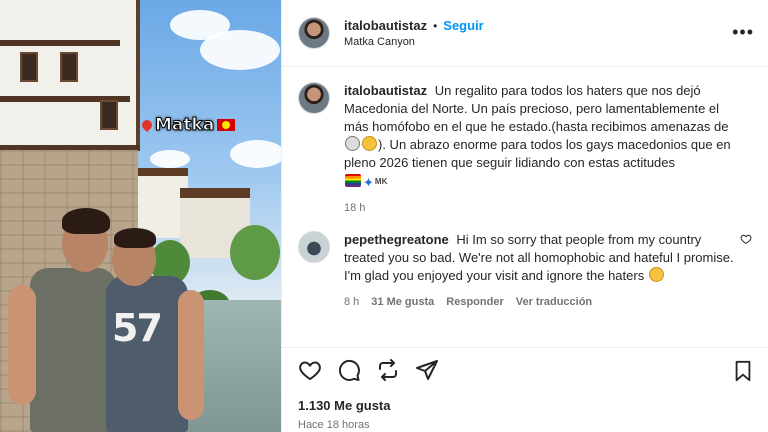 The width and height of the screenshot is (768, 432). What do you see at coordinates (147, 354) in the screenshot?
I see `man-right` at bounding box center [147, 354].